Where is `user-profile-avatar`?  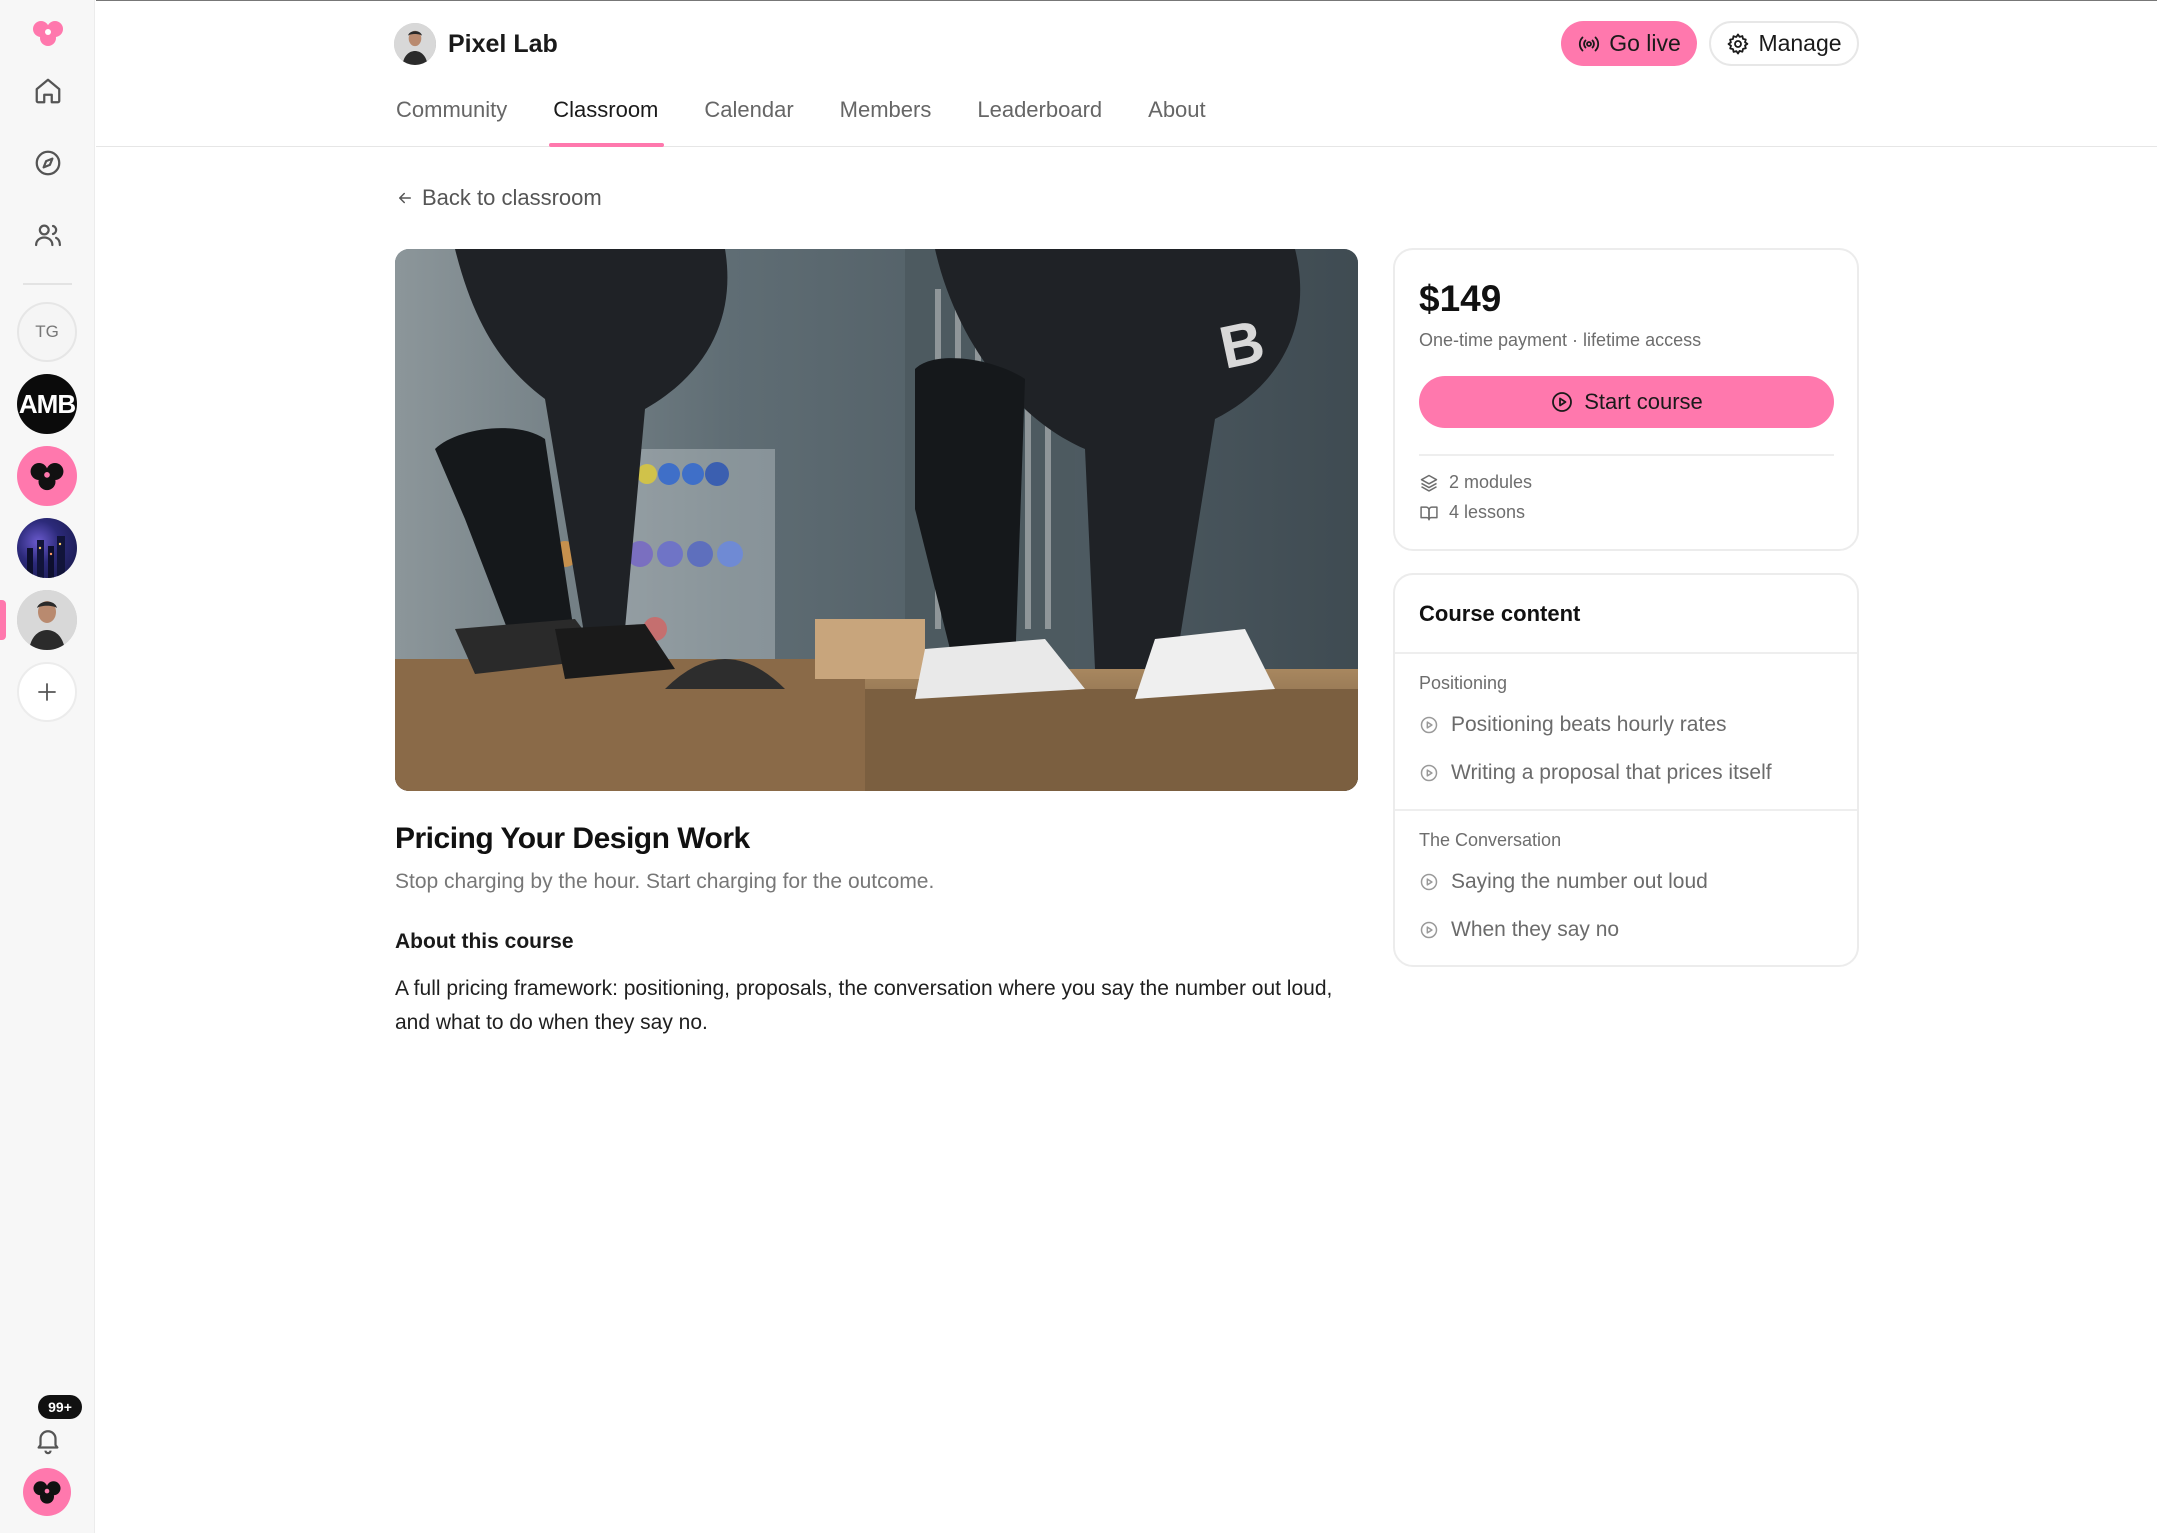
user-profile-avatar is located at coordinates (47, 1492).